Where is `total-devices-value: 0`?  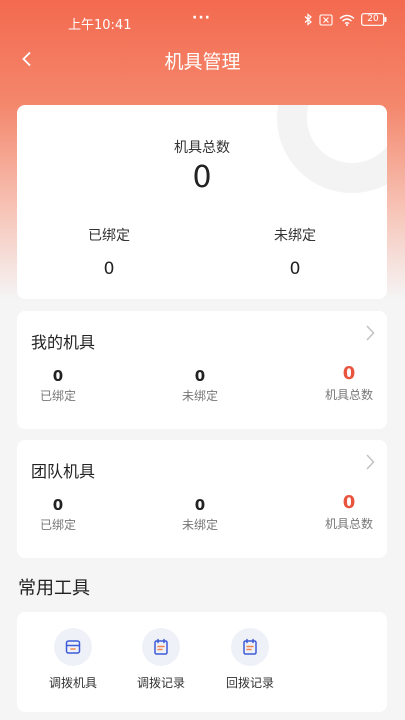
total-devices-value: 0 is located at coordinates (202, 177).